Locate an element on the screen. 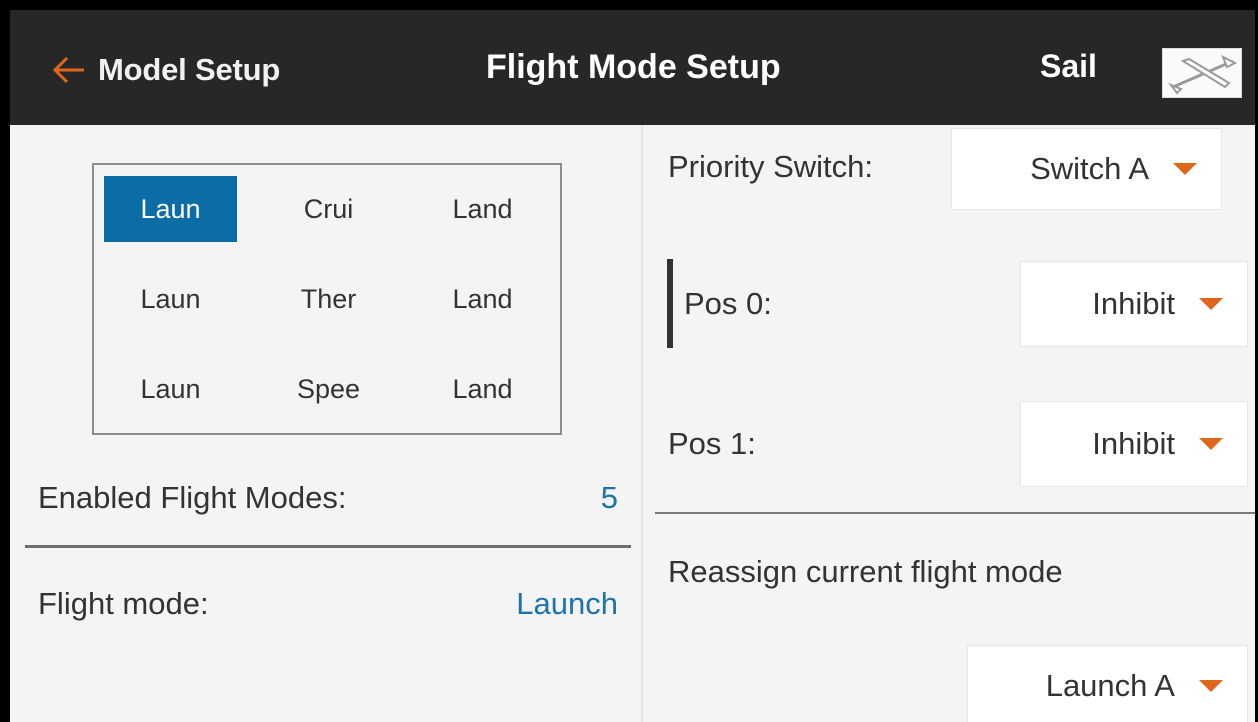 Image resolution: width=1258 pixels, height=722 pixels. enabled-flight-modes-value: 5 is located at coordinates (609, 498).